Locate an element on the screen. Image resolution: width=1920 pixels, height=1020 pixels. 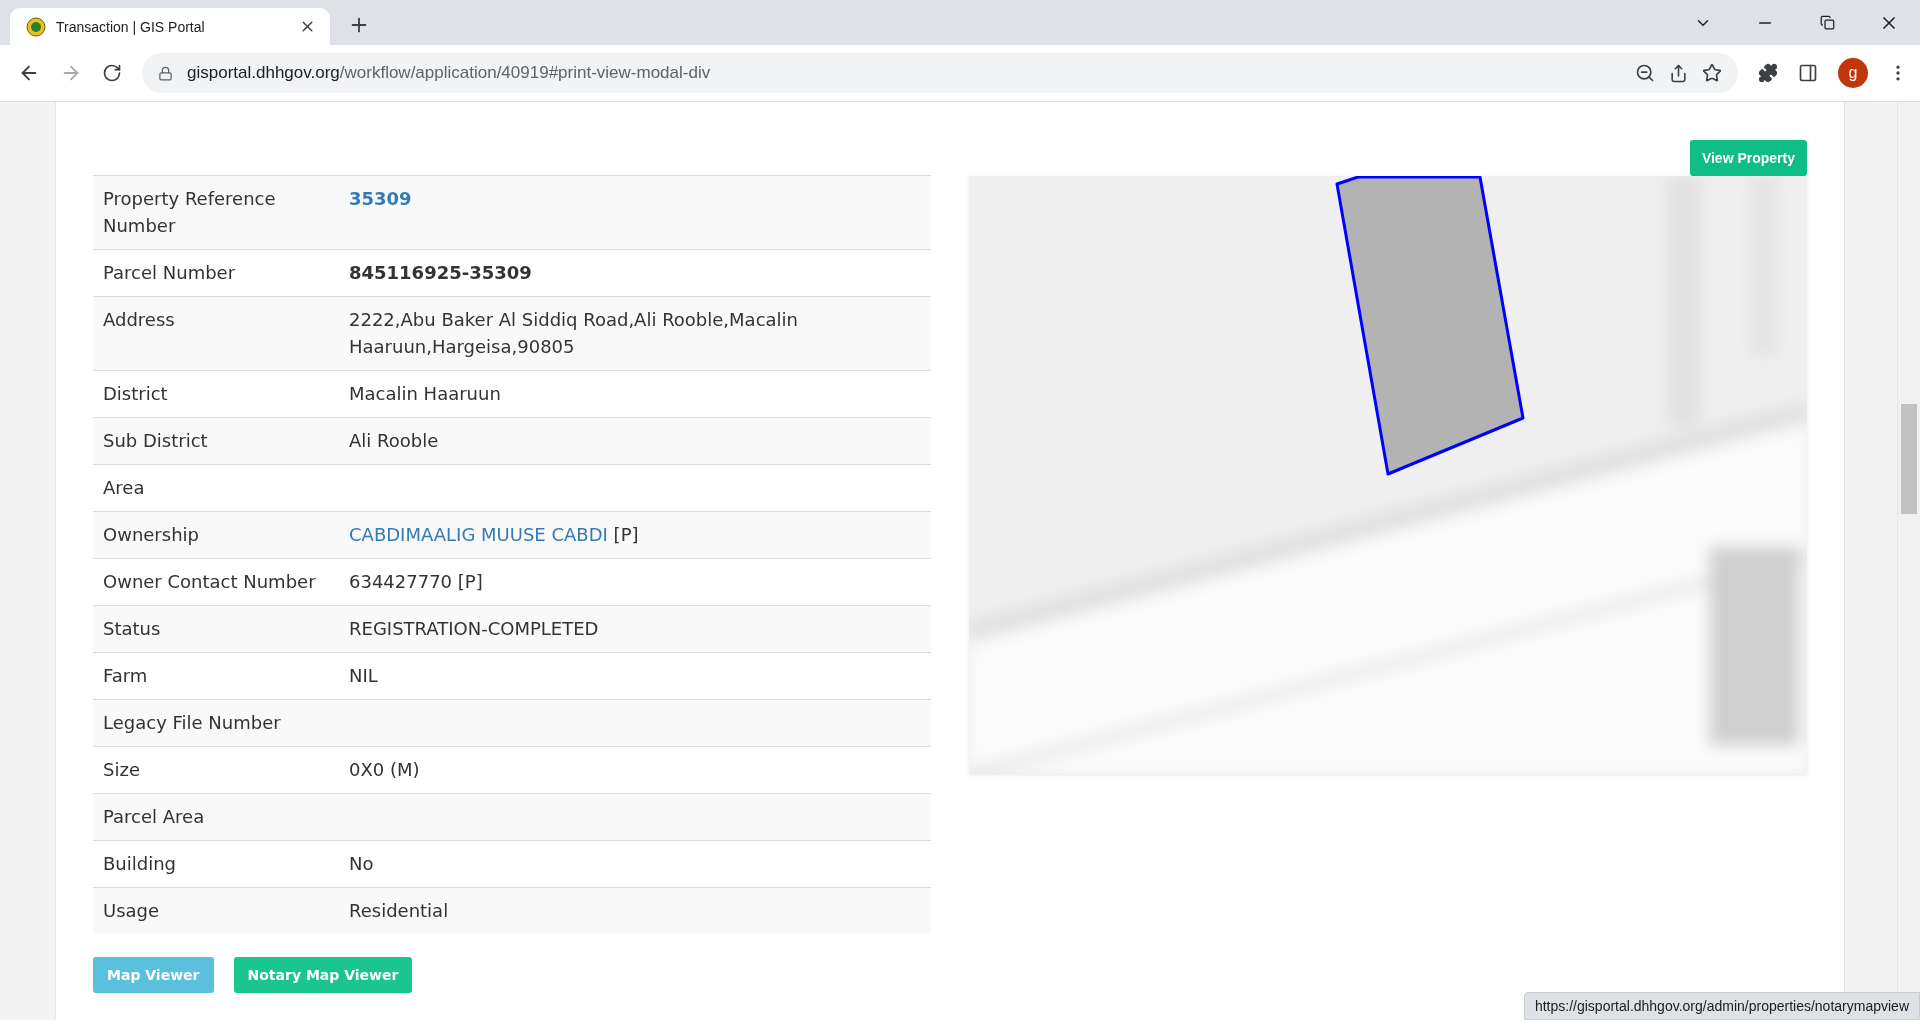
table-cell: Area is located at coordinates (216, 488).